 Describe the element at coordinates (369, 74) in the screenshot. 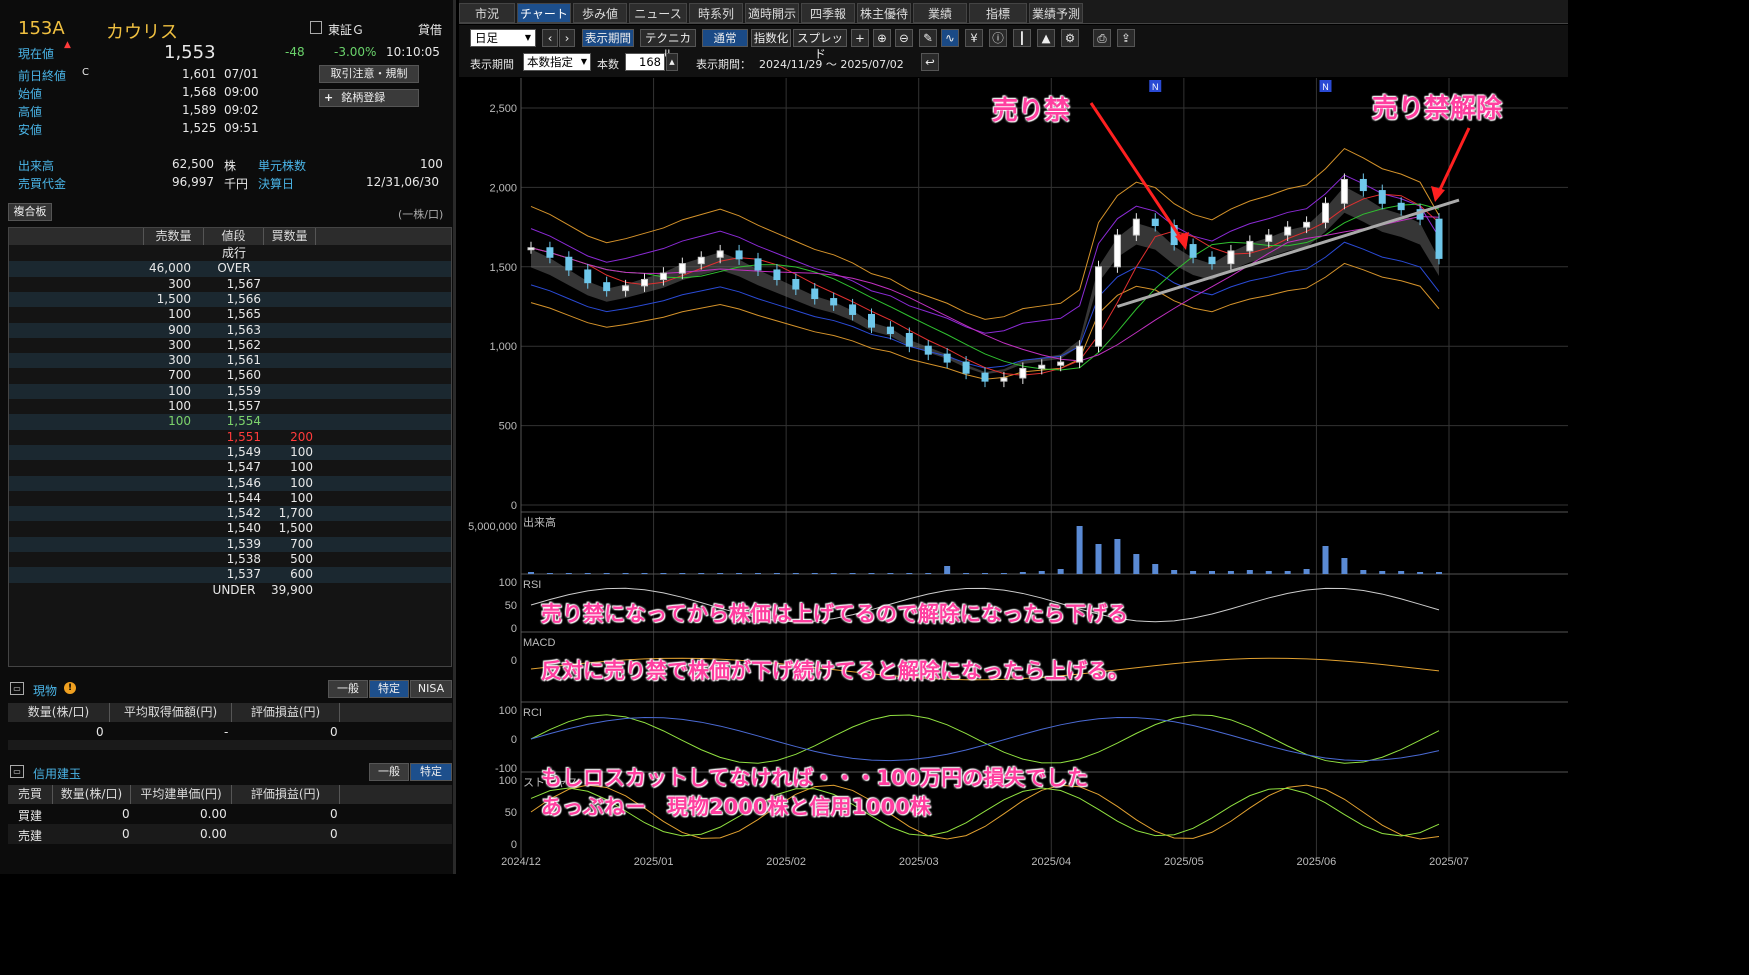

I see `attention-button: 取引注意・規制` at that location.